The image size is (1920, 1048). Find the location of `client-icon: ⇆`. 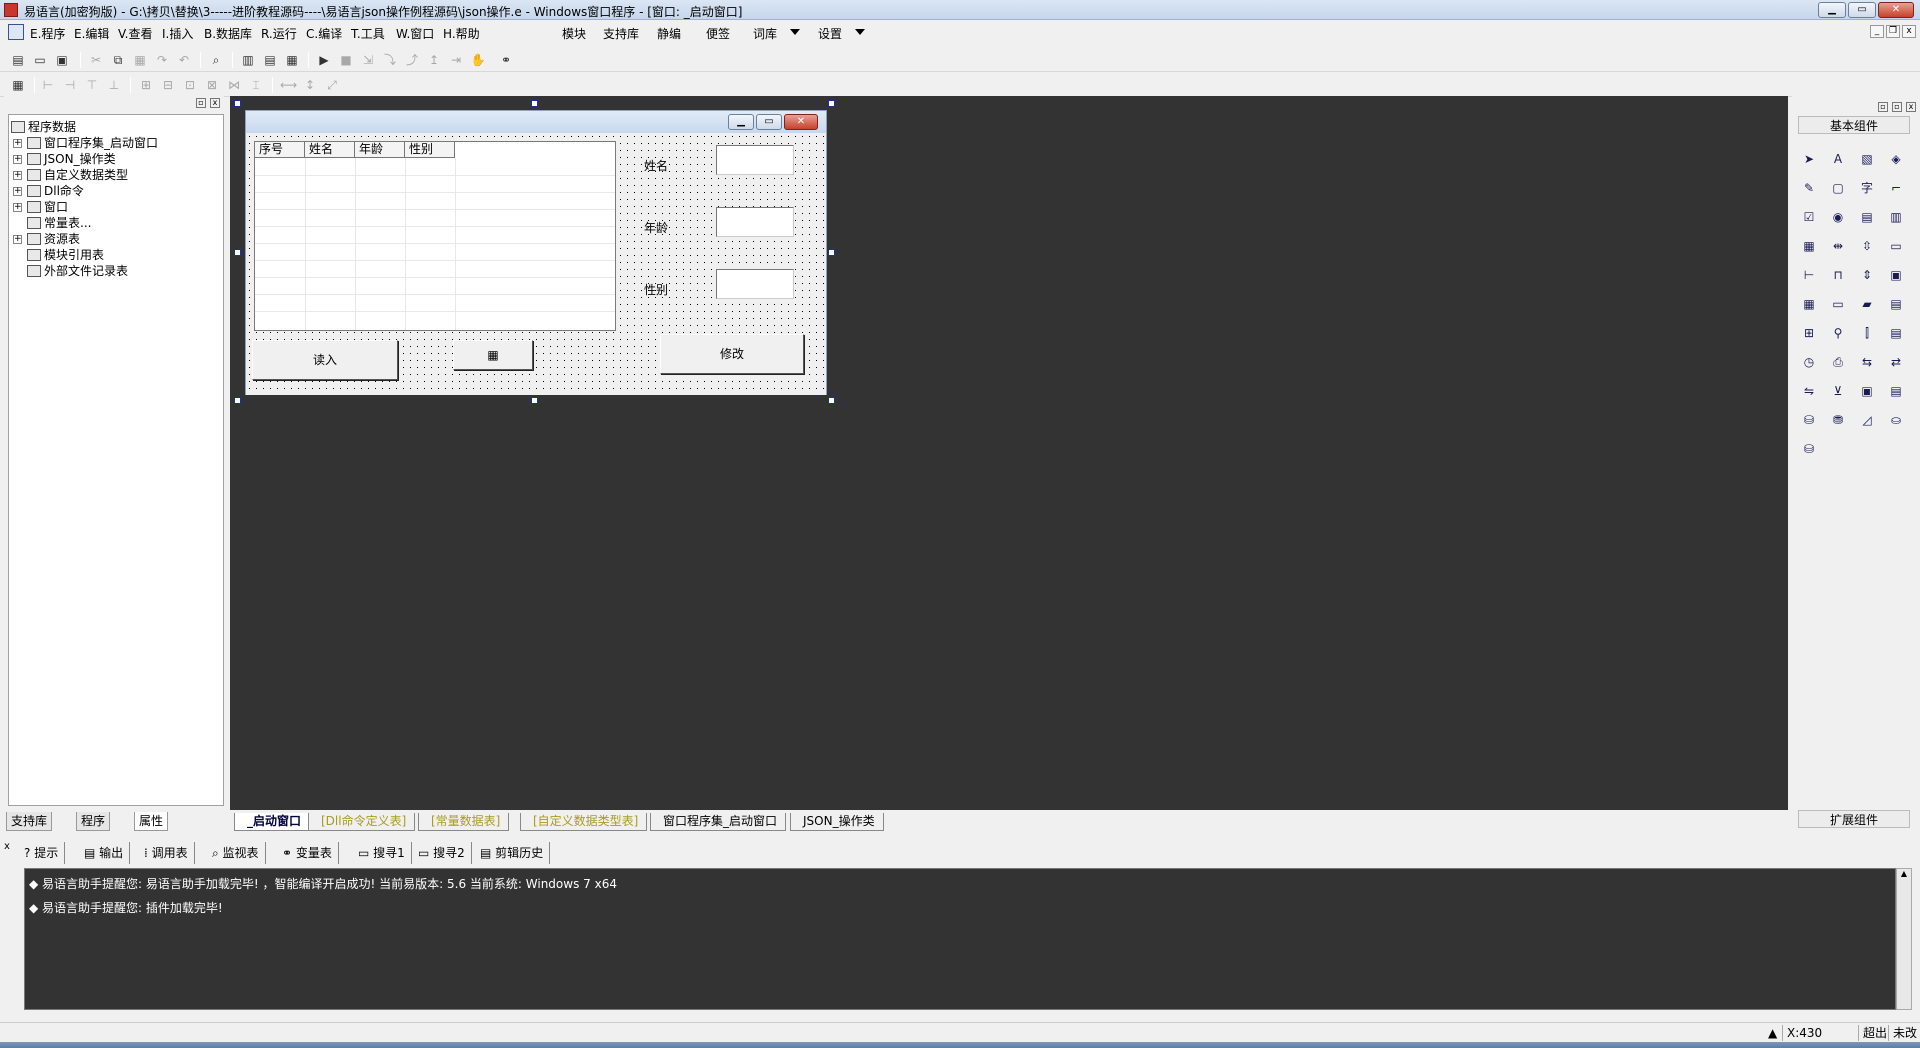

client-icon: ⇆ is located at coordinates (1867, 362).